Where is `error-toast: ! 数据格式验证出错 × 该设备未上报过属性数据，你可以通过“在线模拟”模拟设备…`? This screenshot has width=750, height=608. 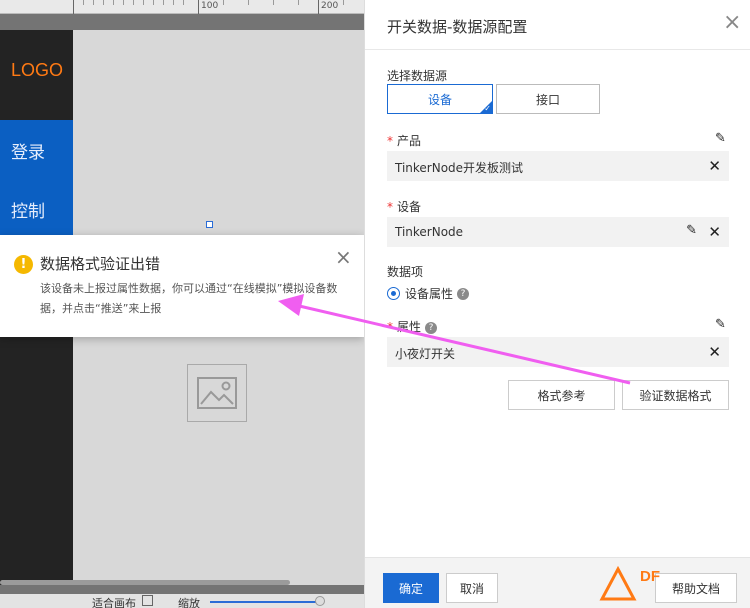 error-toast: ! 数据格式验证出错 × 该设备未上报过属性数据，你可以通过“在线模拟”模拟设备… is located at coordinates (182, 286).